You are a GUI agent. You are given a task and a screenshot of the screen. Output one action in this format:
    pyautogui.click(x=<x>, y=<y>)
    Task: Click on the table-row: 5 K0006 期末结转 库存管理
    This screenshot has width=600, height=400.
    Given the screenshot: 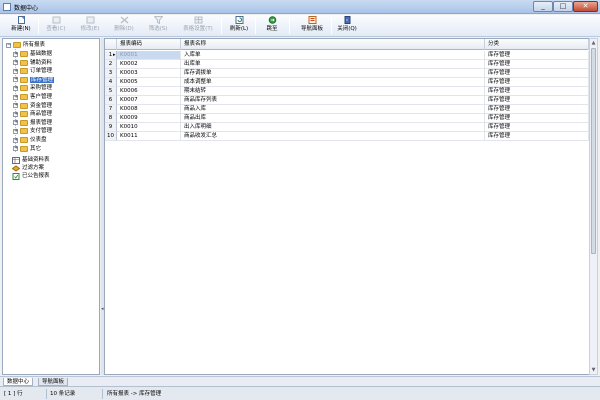 What is the action you would take?
    pyautogui.click(x=347, y=91)
    